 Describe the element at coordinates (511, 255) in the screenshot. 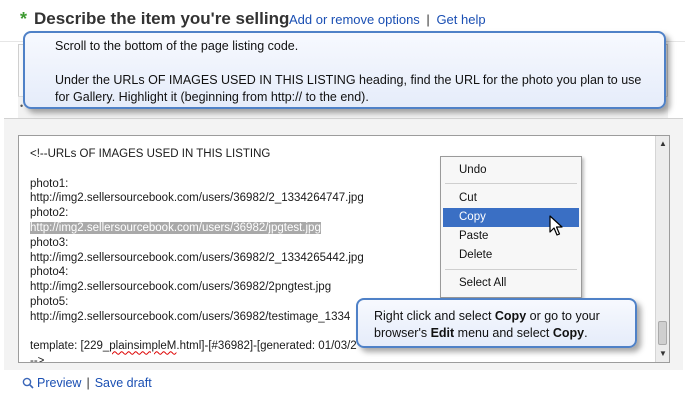

I see `menu-item-delete: Delete` at that location.